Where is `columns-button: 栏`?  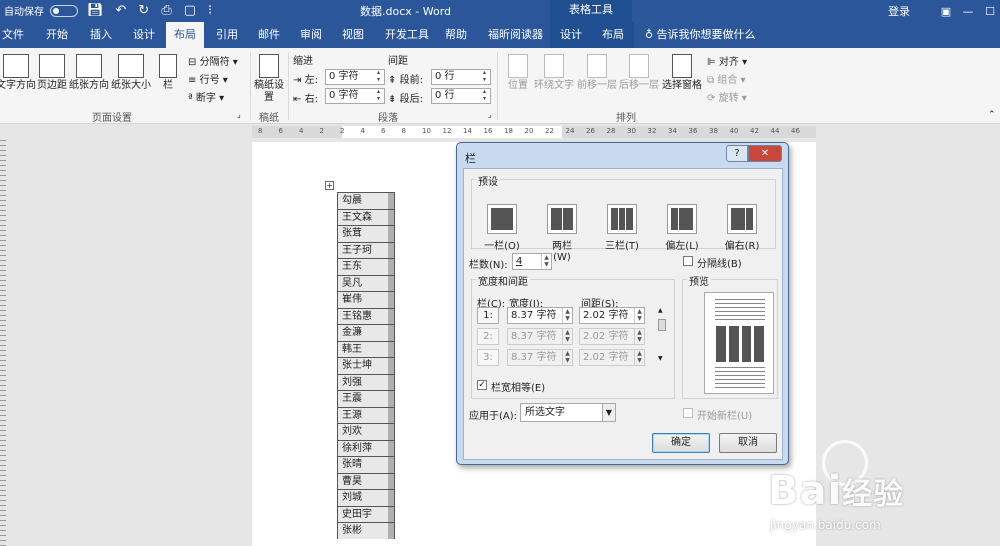 columns-button: 栏 is located at coordinates (168, 73).